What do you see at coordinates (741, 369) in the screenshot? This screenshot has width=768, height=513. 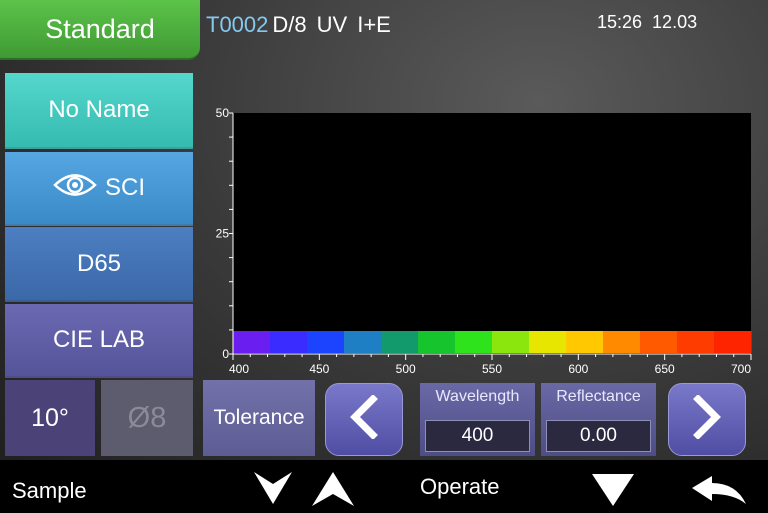 I see `x-tick-label: 700` at bounding box center [741, 369].